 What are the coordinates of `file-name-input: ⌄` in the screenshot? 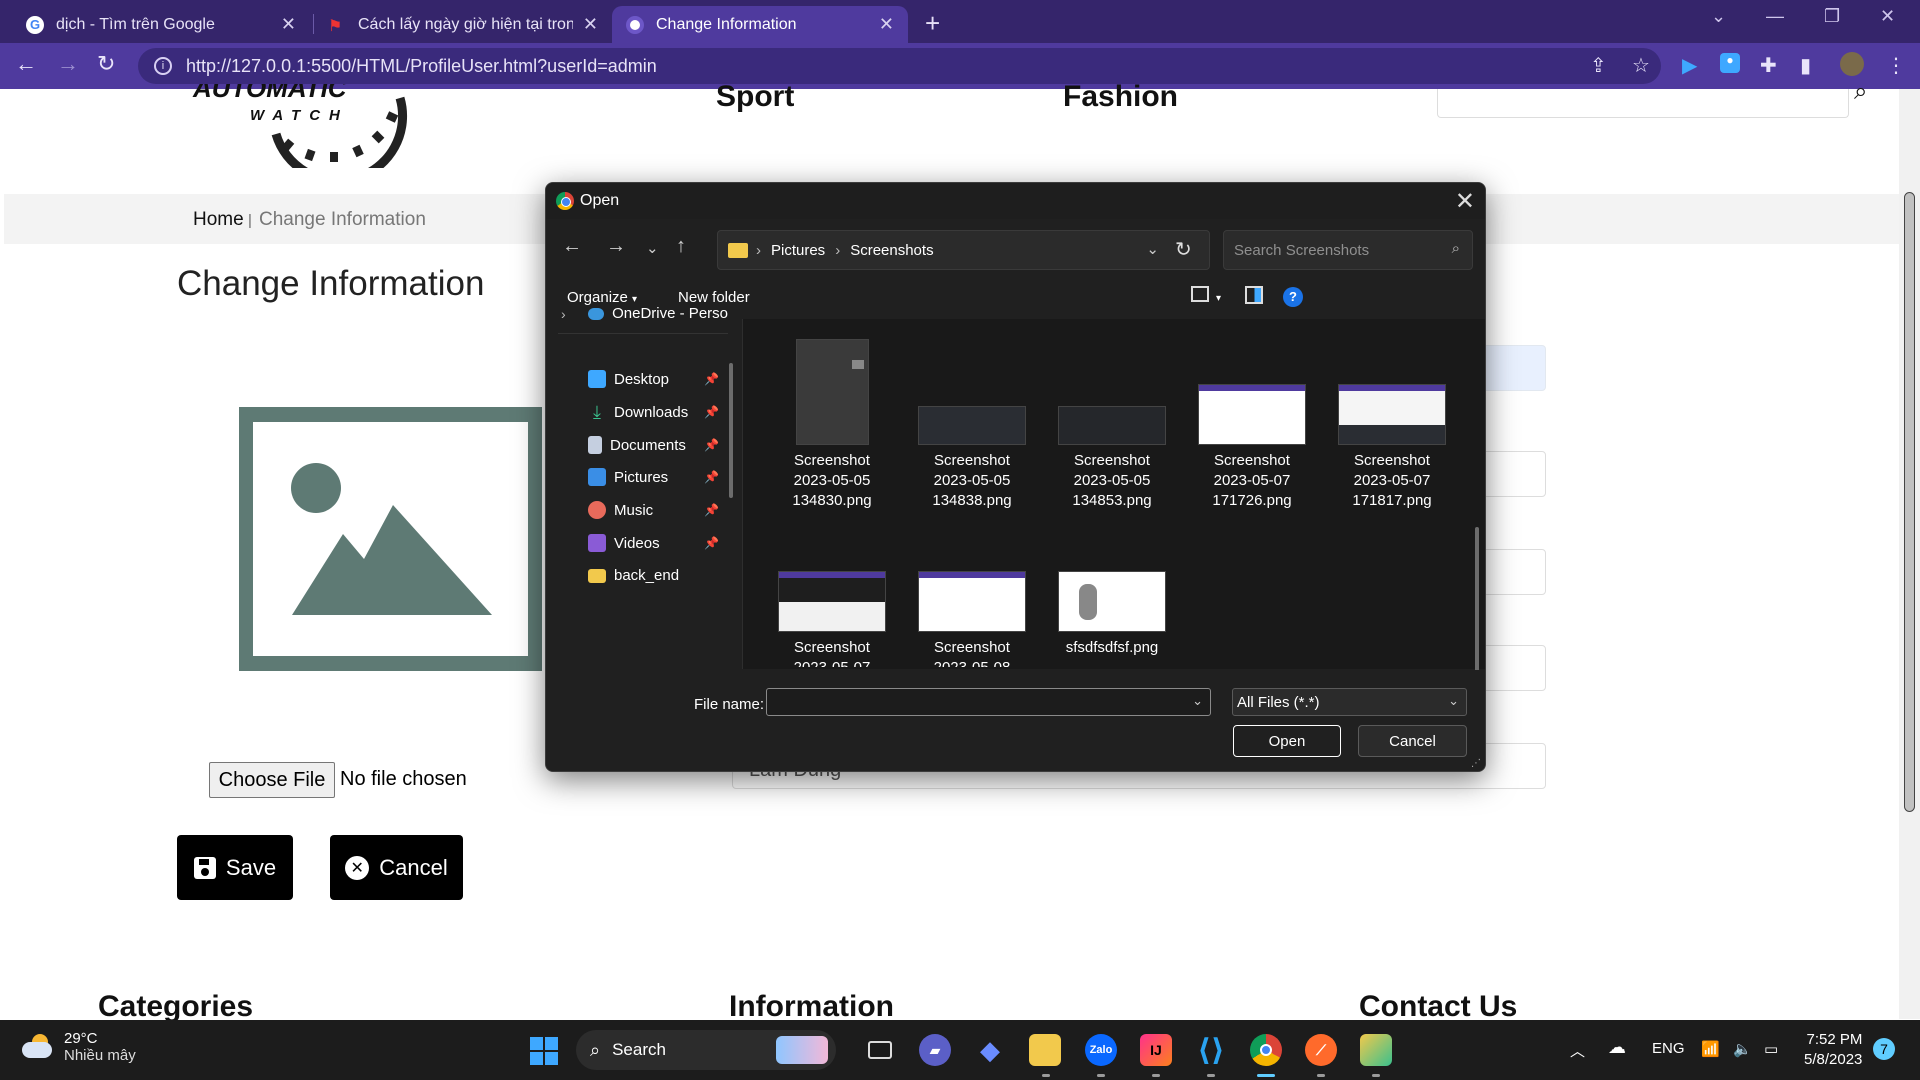 It's located at (988, 702).